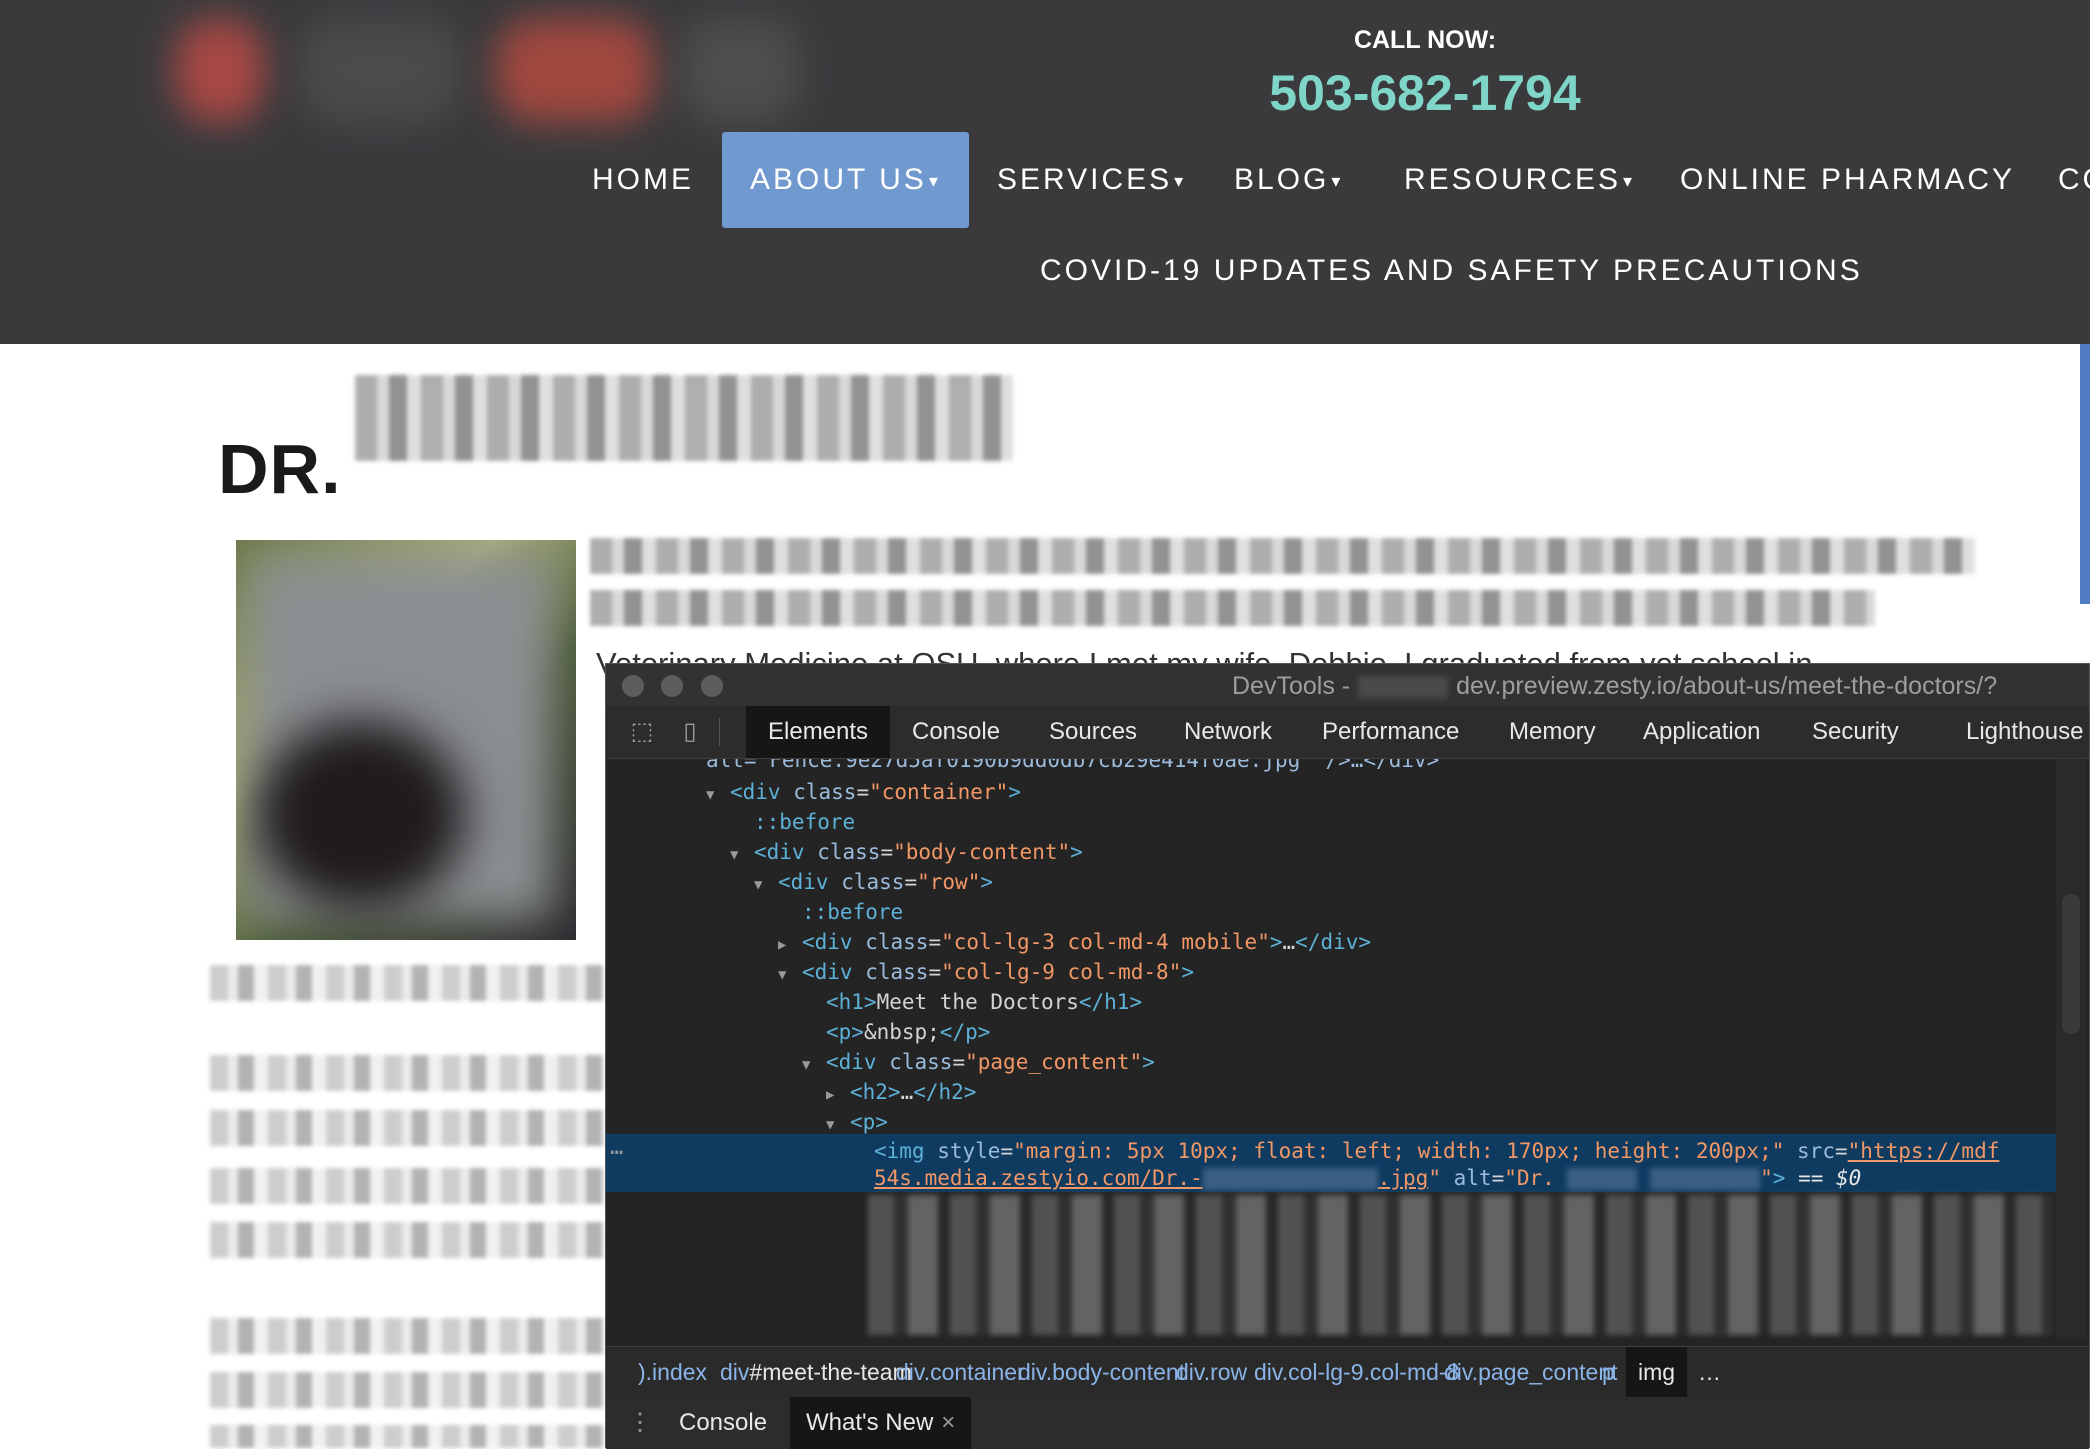  What do you see at coordinates (948, 882) in the screenshot?
I see `attr-value: row` at bounding box center [948, 882].